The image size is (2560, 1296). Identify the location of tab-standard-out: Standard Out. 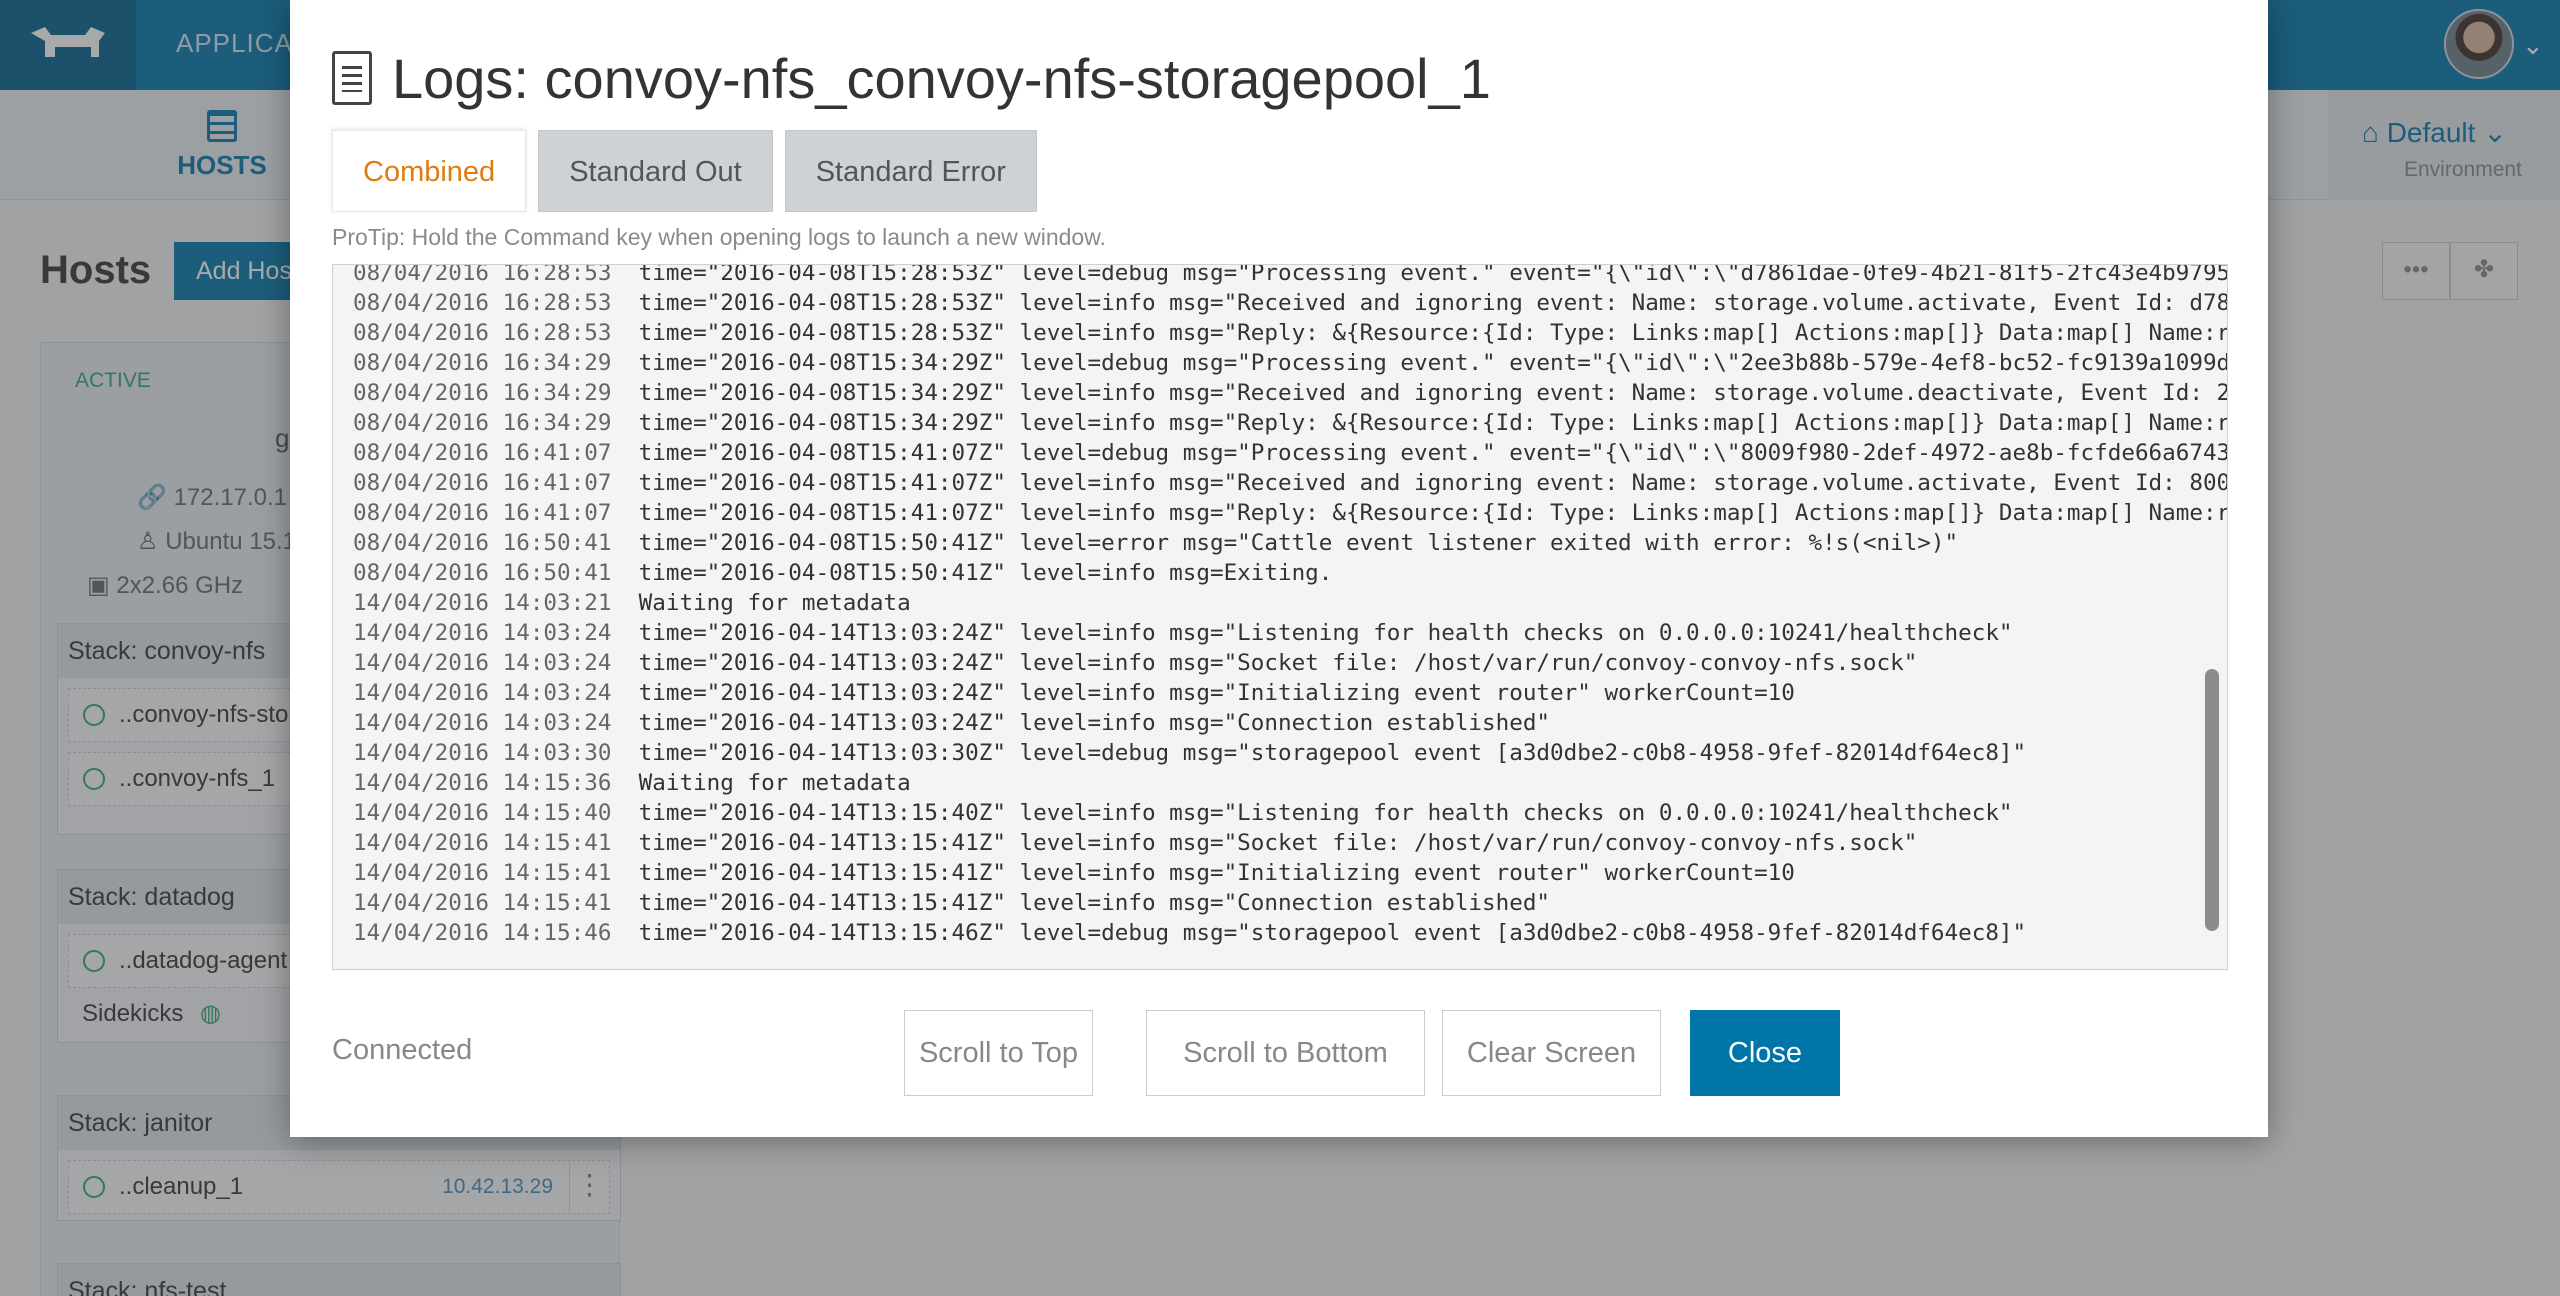
(655, 171).